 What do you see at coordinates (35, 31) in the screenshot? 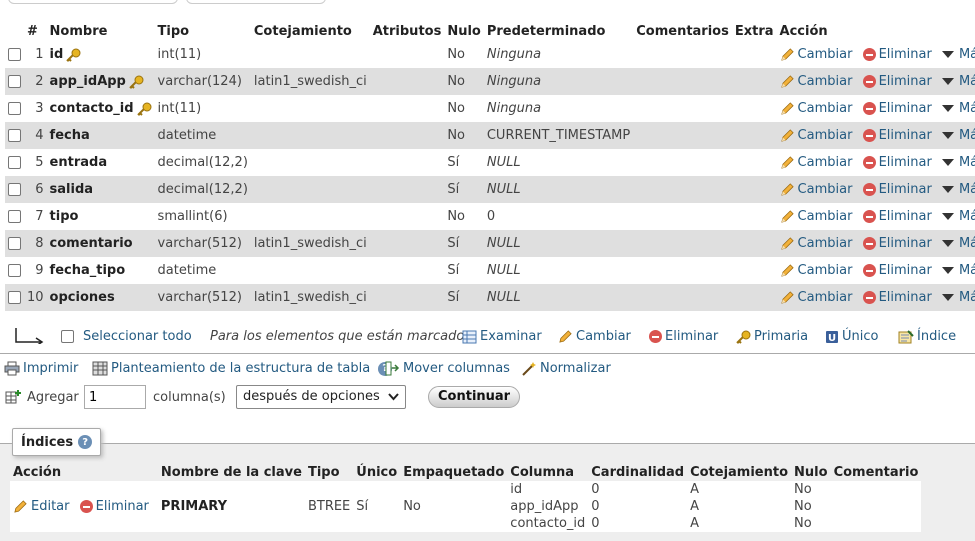
I see `col-header-num: #` at bounding box center [35, 31].